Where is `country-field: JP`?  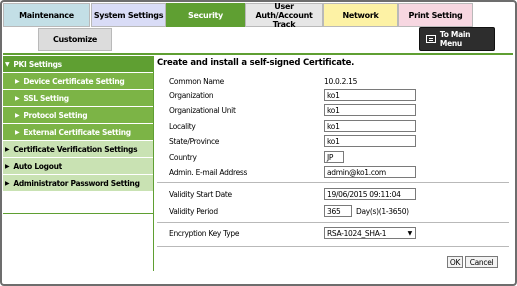 country-field: JP is located at coordinates (334, 157).